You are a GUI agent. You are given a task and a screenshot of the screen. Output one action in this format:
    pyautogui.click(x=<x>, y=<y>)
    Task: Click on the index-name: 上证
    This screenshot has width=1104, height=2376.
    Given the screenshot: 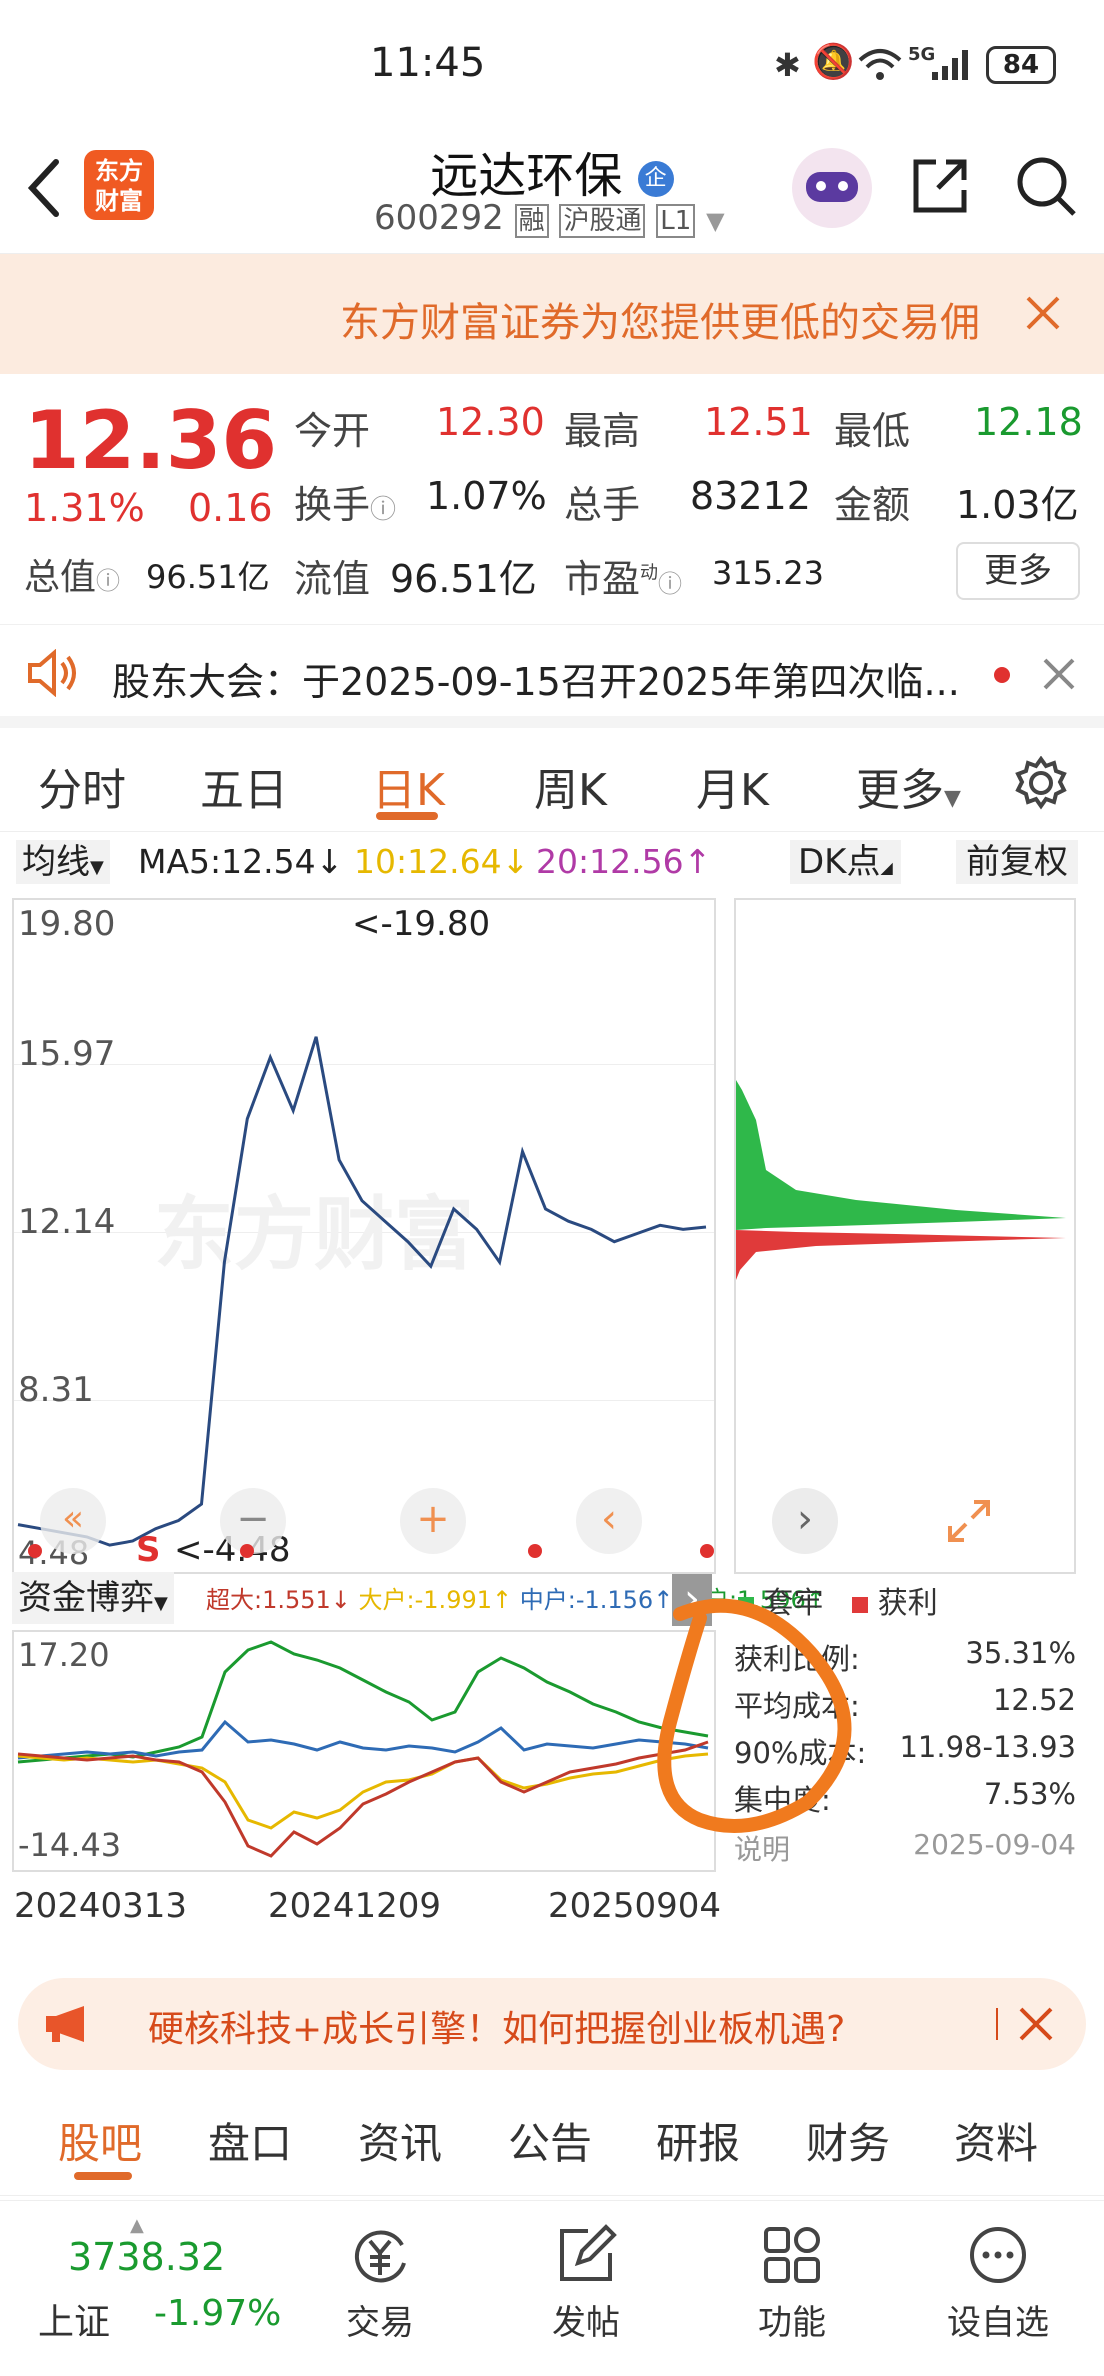 What is the action you would take?
    pyautogui.click(x=74, y=2322)
    